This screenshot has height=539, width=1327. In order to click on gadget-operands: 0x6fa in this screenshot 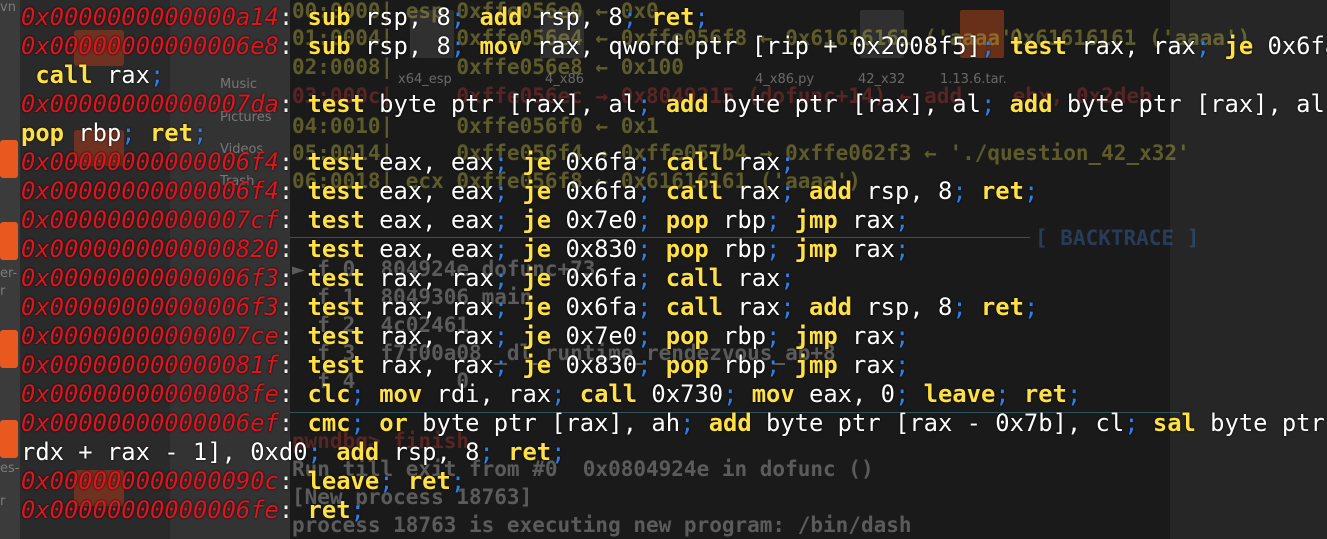, I will do `click(594, 307)`.